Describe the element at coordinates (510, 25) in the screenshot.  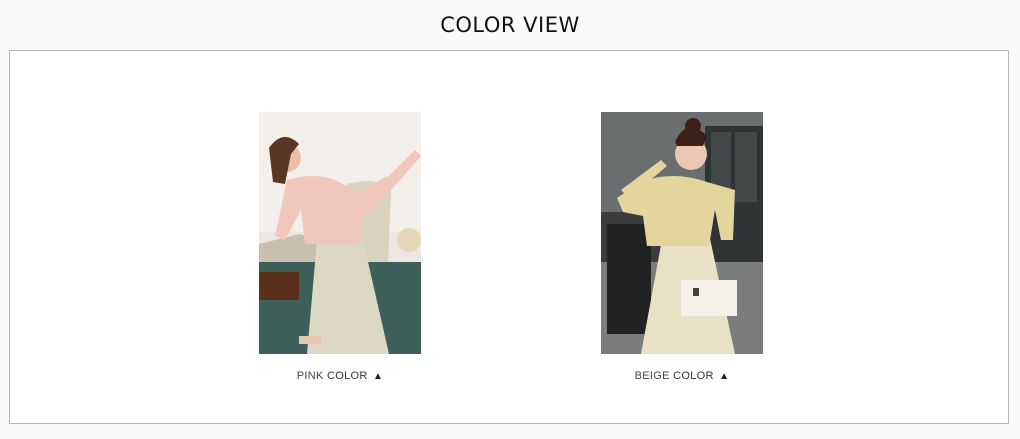
I see `page-title: COLOR VIEW` at that location.